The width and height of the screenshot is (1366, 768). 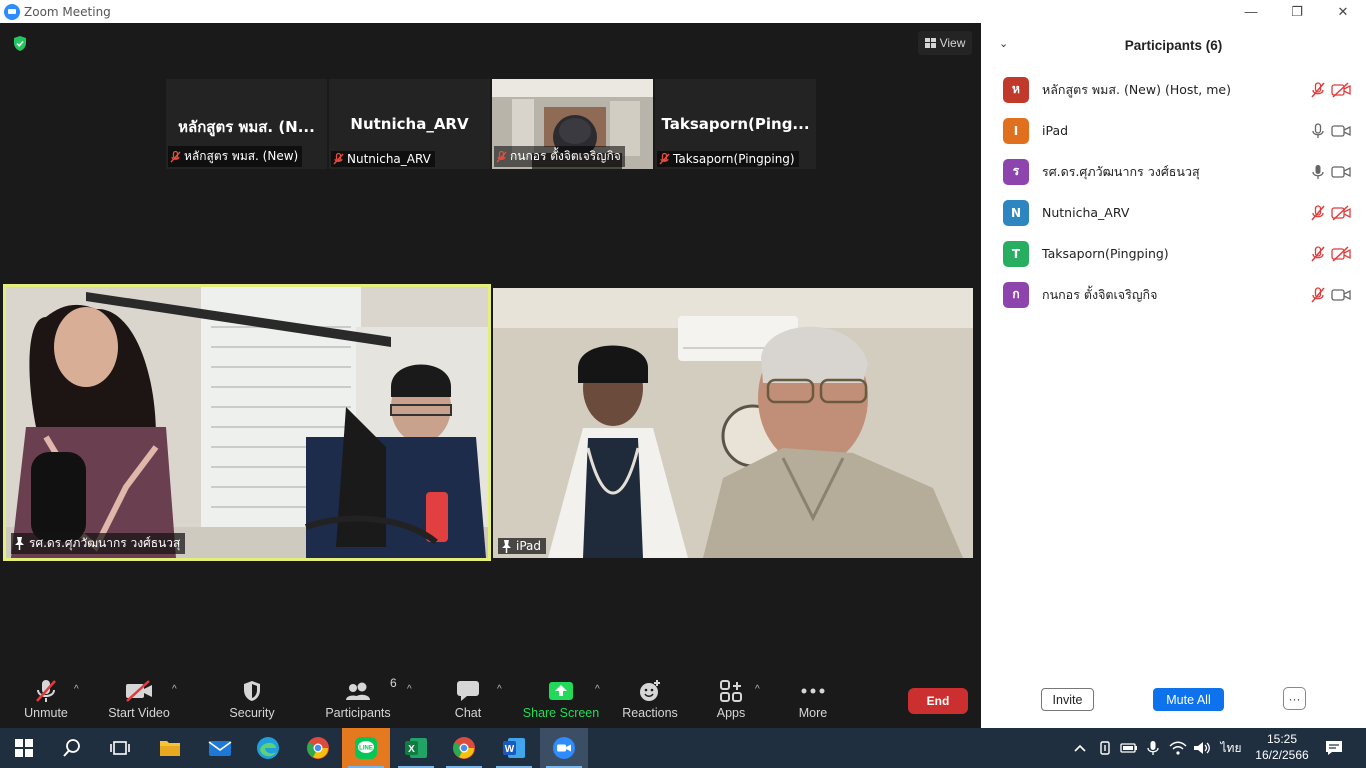 What do you see at coordinates (1202, 748) in the screenshot?
I see `speaker-volume-icon` at bounding box center [1202, 748].